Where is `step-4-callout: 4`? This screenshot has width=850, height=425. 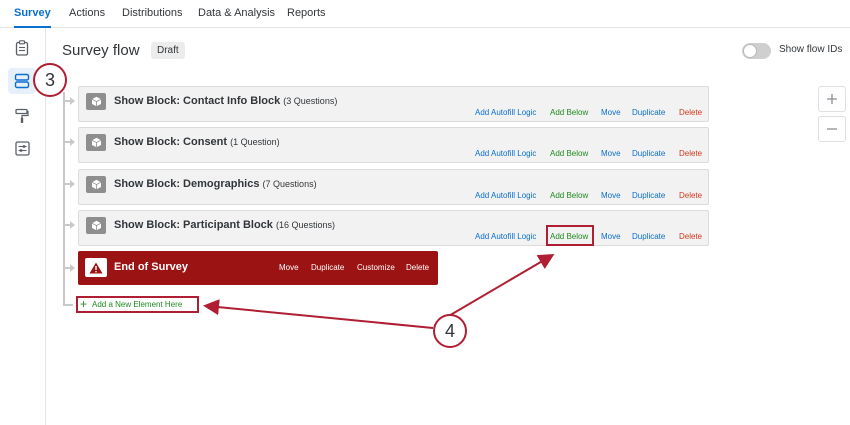
step-4-callout: 4 is located at coordinates (450, 331).